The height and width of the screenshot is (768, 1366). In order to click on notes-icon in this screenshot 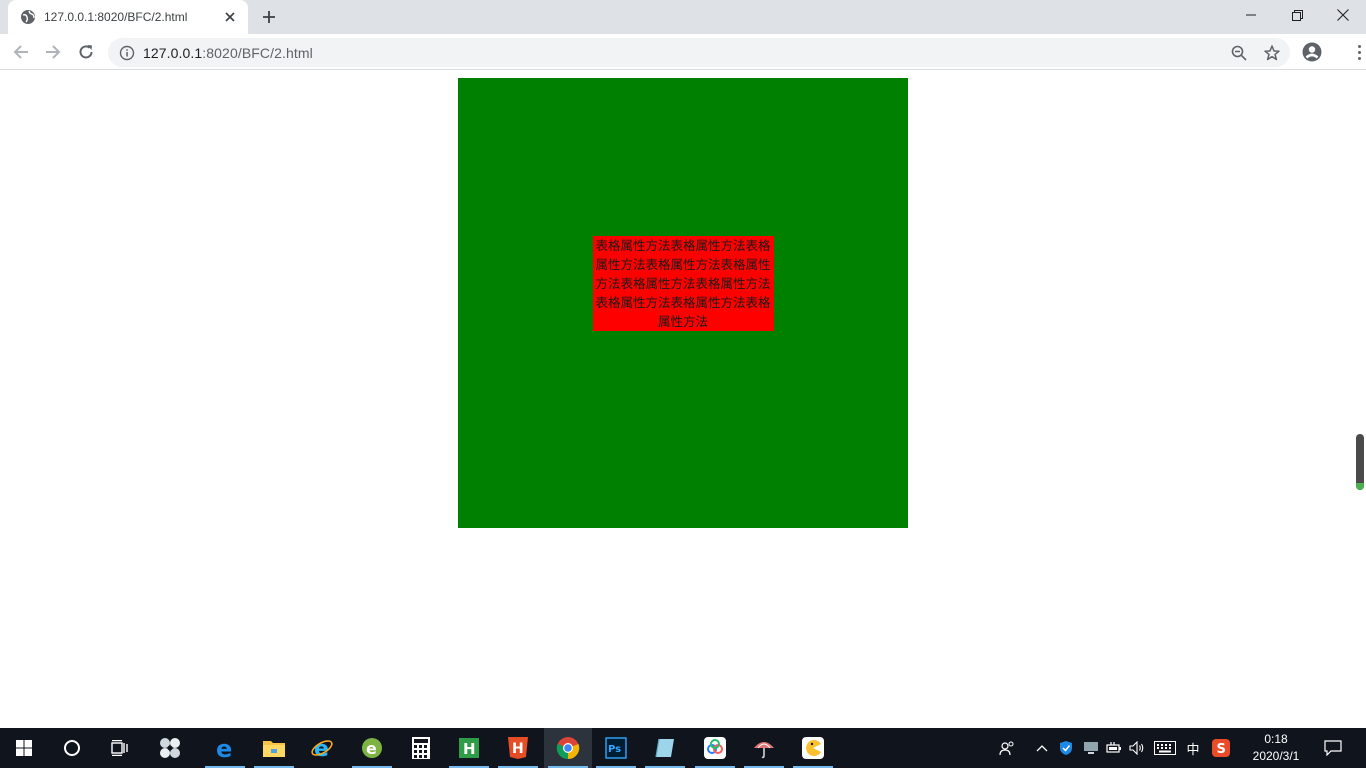, I will do `click(665, 748)`.